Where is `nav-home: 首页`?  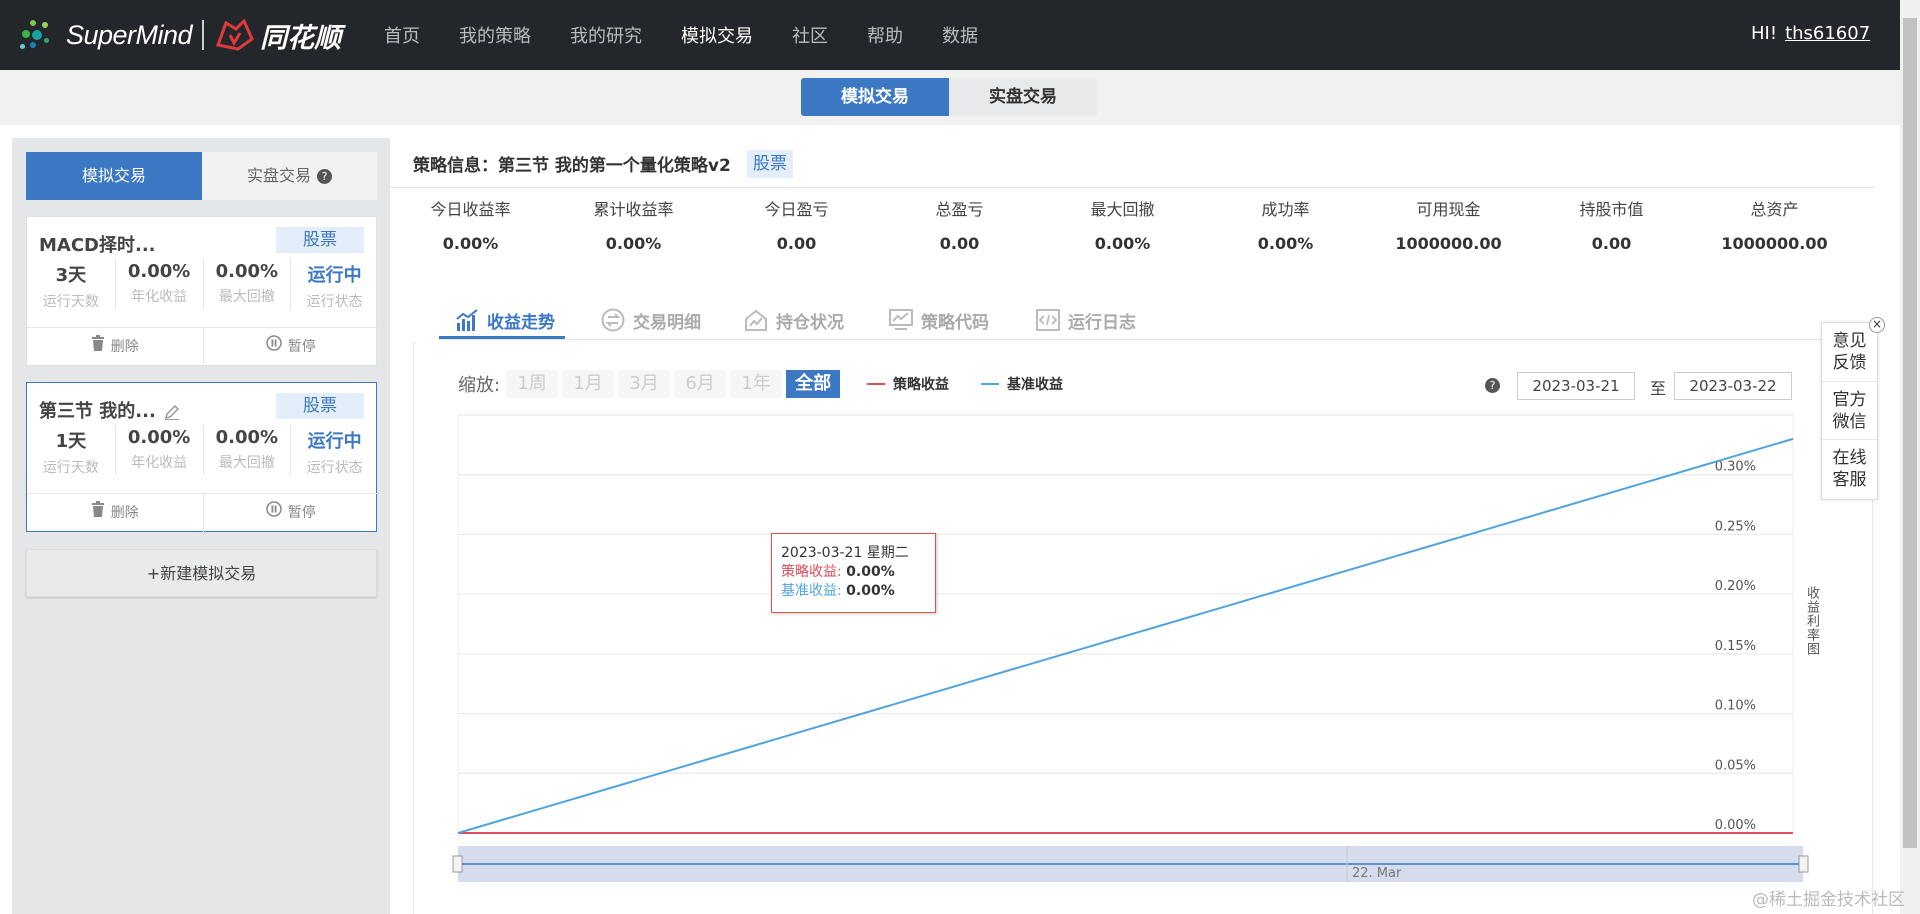
nav-home: 首页 is located at coordinates (402, 35).